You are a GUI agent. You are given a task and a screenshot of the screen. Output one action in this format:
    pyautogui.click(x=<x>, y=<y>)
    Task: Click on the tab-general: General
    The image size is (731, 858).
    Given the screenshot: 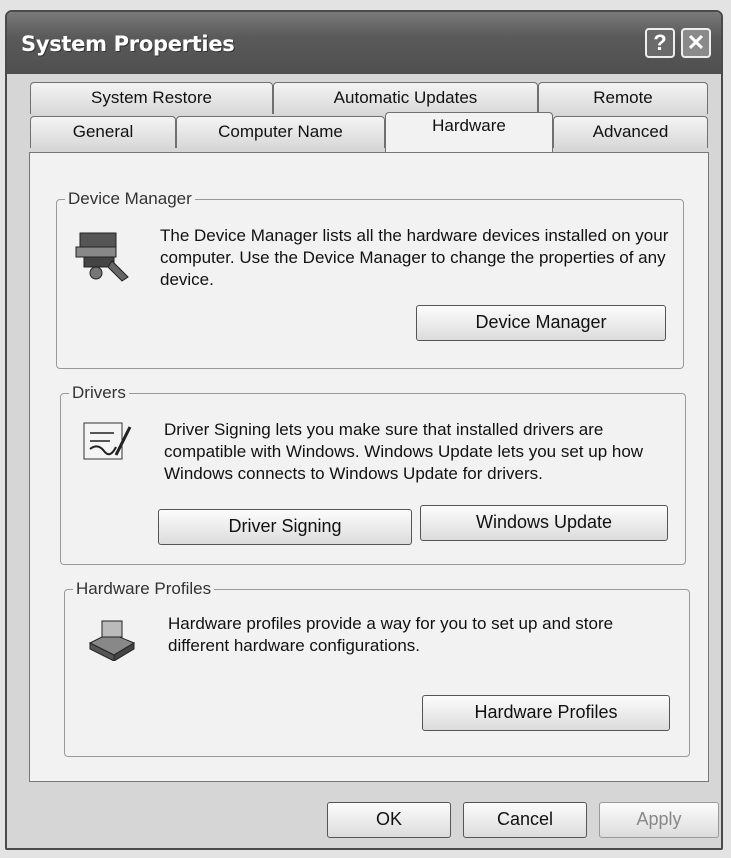 What is the action you would take?
    pyautogui.click(x=103, y=132)
    